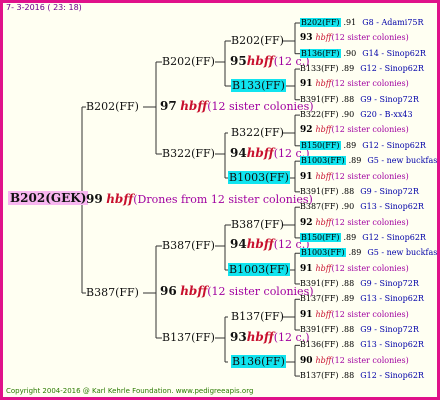 This screenshot has width=440, height=400. Describe the element at coordinates (260, 337) in the screenshot. I see `l2-hbff-3: hbff` at that location.